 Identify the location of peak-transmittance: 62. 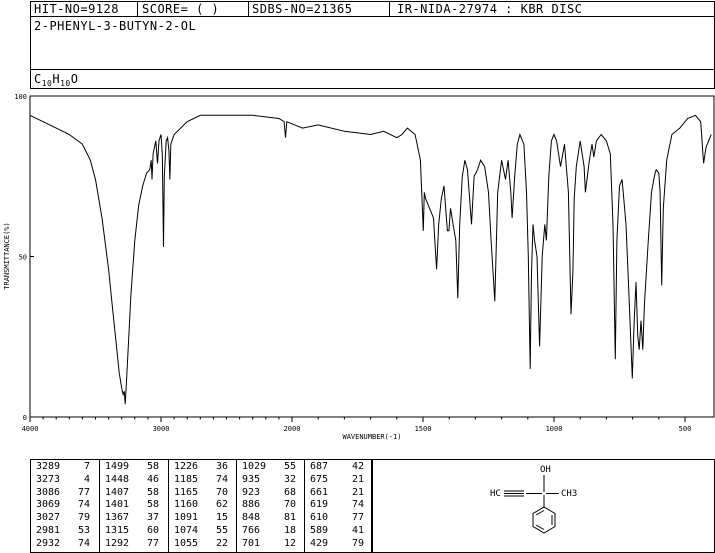
(221, 505).